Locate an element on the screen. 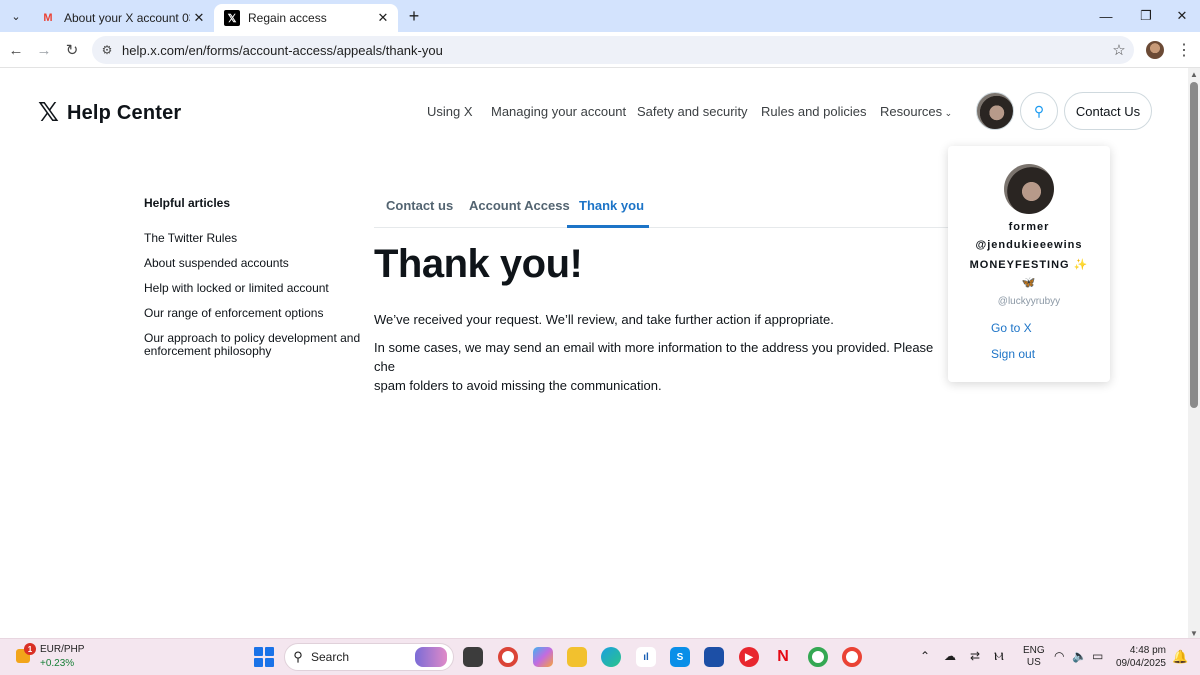 Image resolution: width=1200 pixels, height=675 pixels. account-avatar-button is located at coordinates (995, 111).